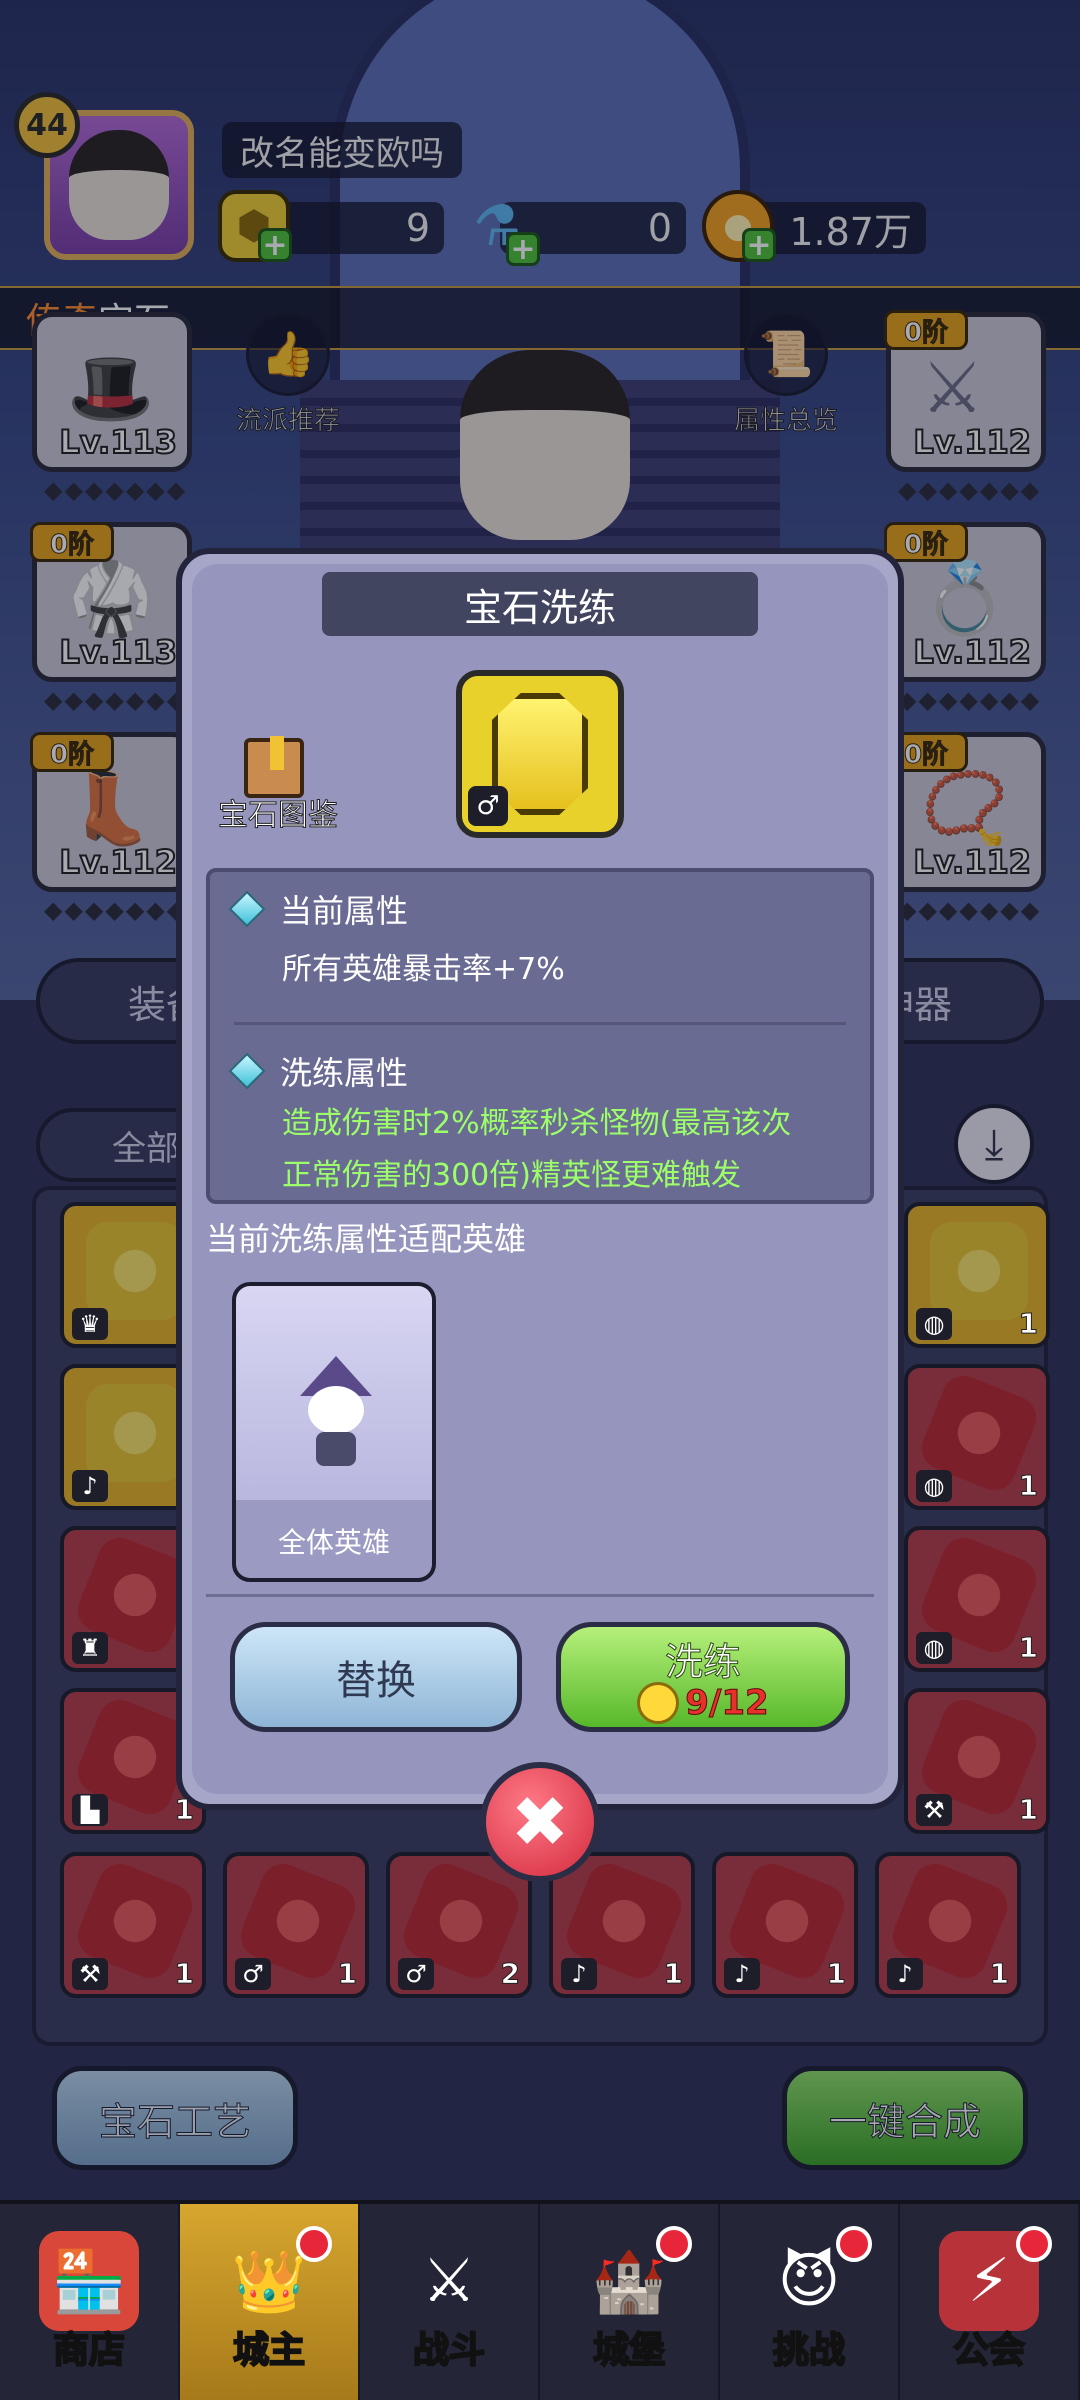  Describe the element at coordinates (540, 604) in the screenshot. I see `dialog-title: 宝石洗练` at that location.